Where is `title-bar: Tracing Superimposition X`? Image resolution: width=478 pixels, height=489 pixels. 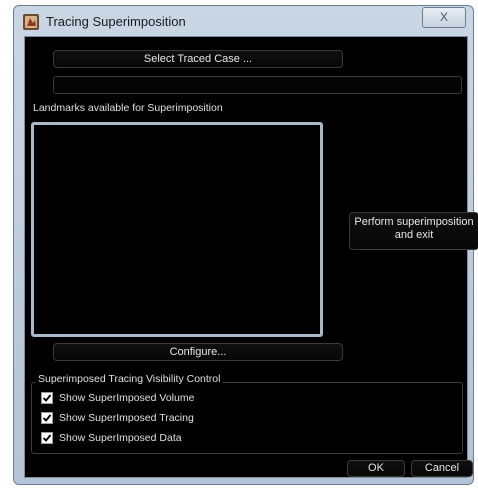
title-bar: Tracing Superimposition X is located at coordinates (243, 21).